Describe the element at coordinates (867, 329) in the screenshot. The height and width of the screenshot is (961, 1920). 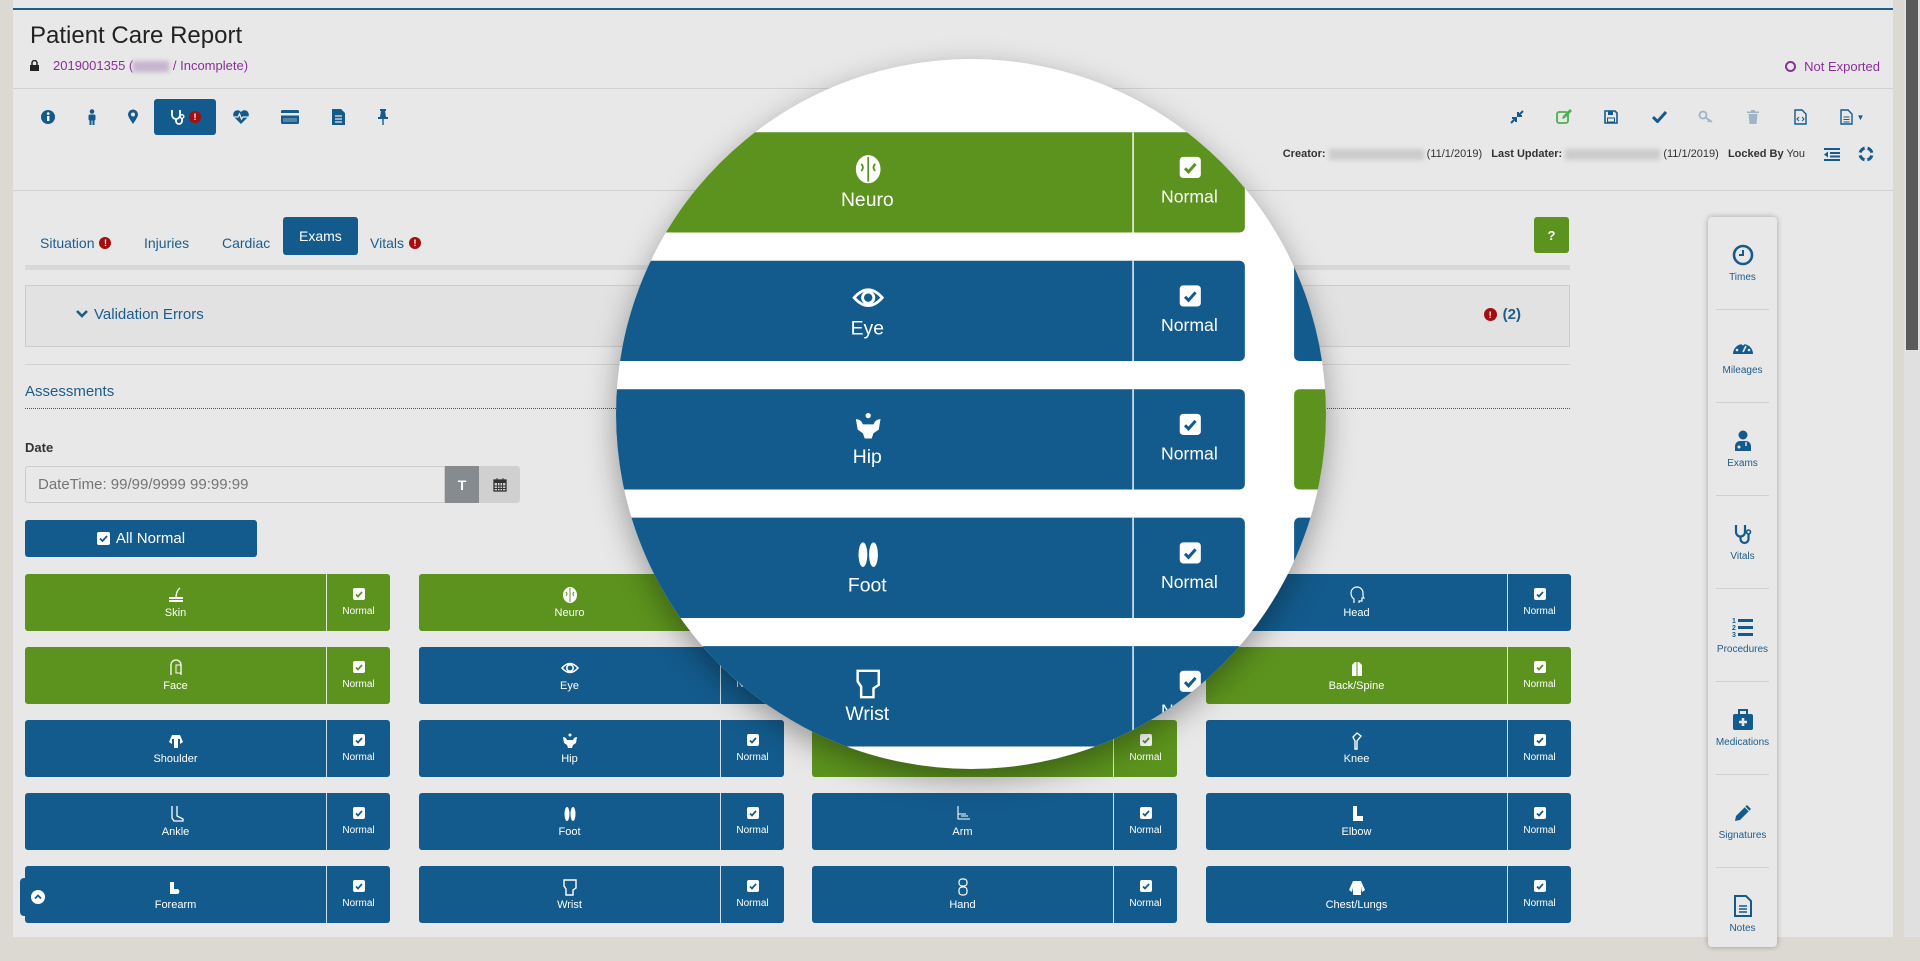
I see `exam-label: Eye` at that location.